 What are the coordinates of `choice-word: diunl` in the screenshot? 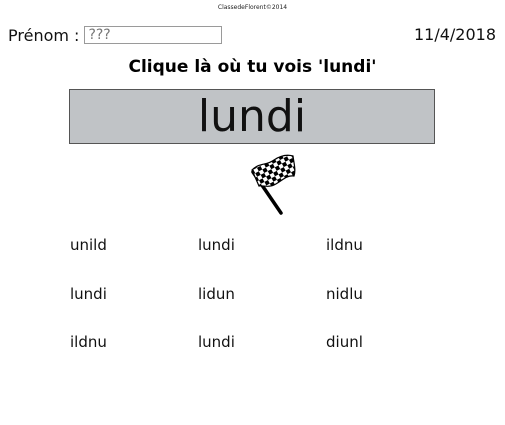 It's located at (344, 342).